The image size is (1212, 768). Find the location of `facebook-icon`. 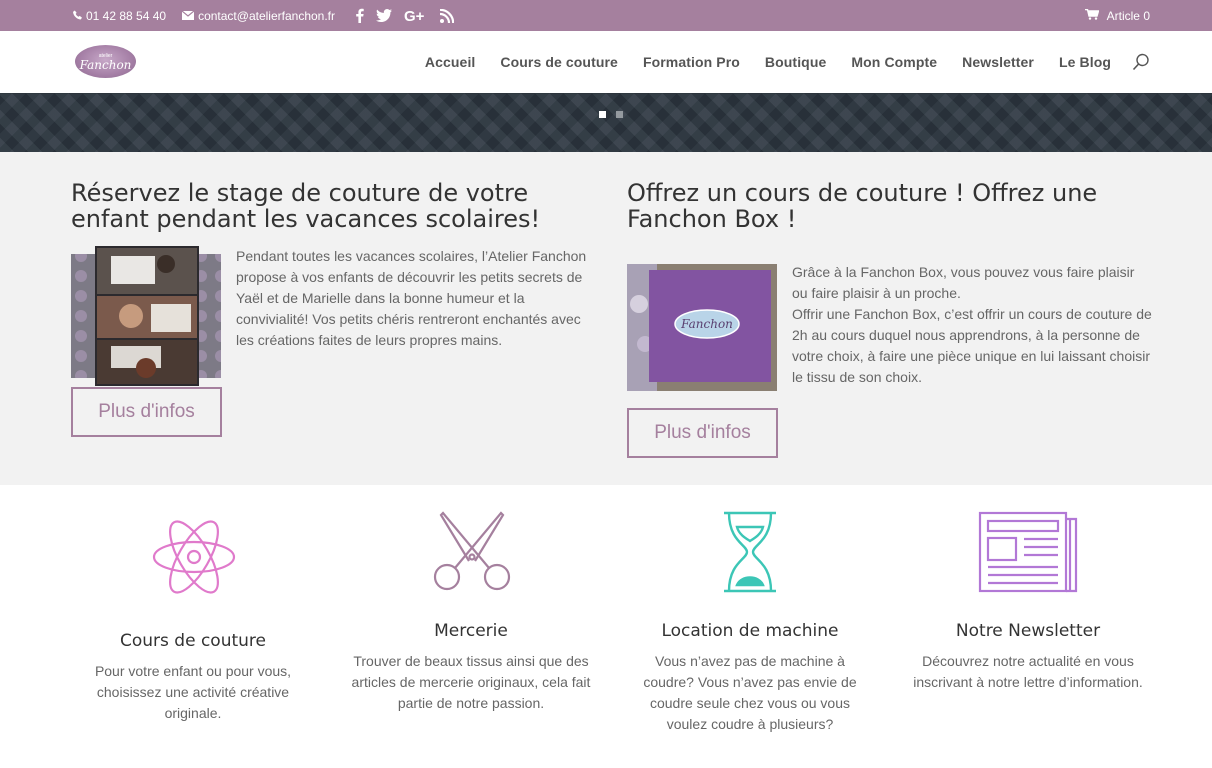

facebook-icon is located at coordinates (359, 15).